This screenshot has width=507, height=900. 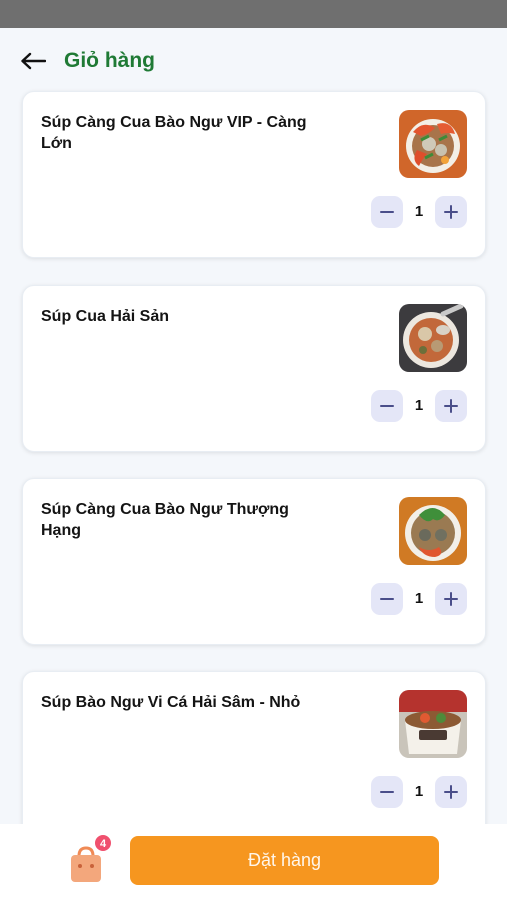 What do you see at coordinates (433, 724) in the screenshot?
I see `abalone-sea-cucumber-soup-image` at bounding box center [433, 724].